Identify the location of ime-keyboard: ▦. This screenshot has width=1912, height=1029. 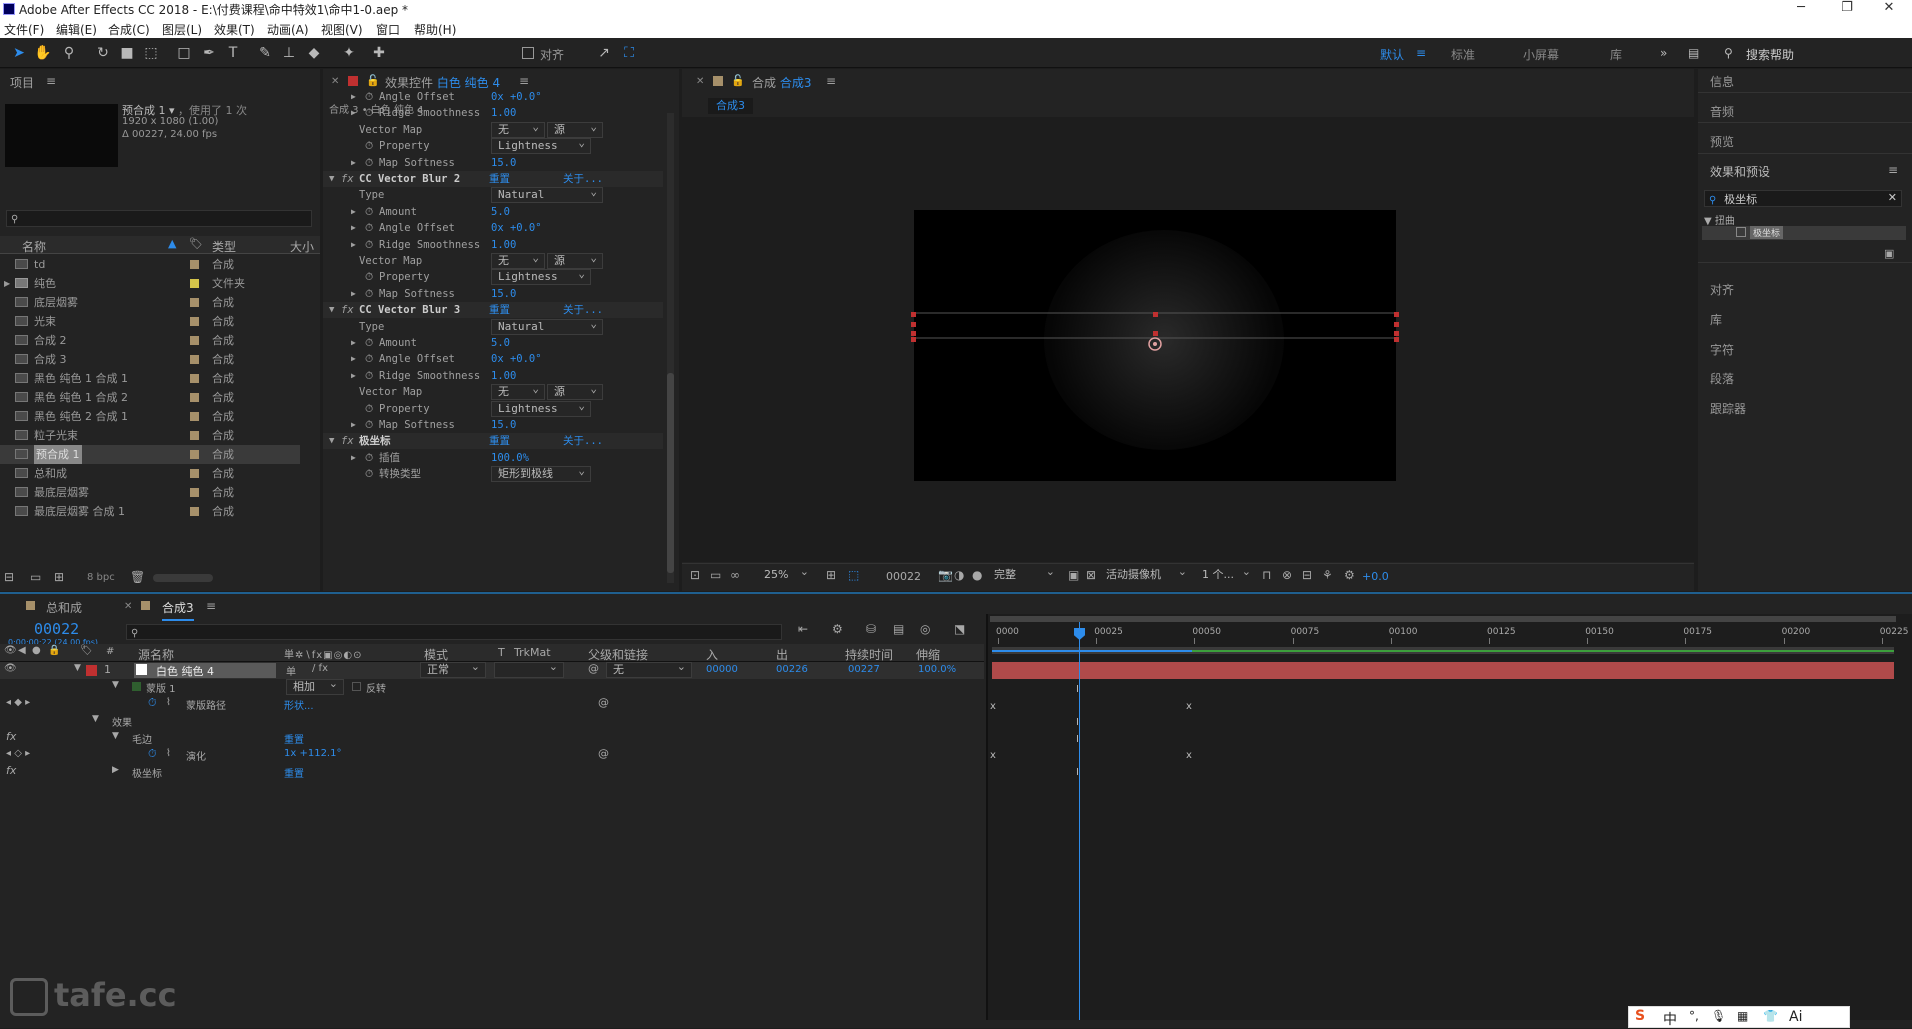
(1742, 1016).